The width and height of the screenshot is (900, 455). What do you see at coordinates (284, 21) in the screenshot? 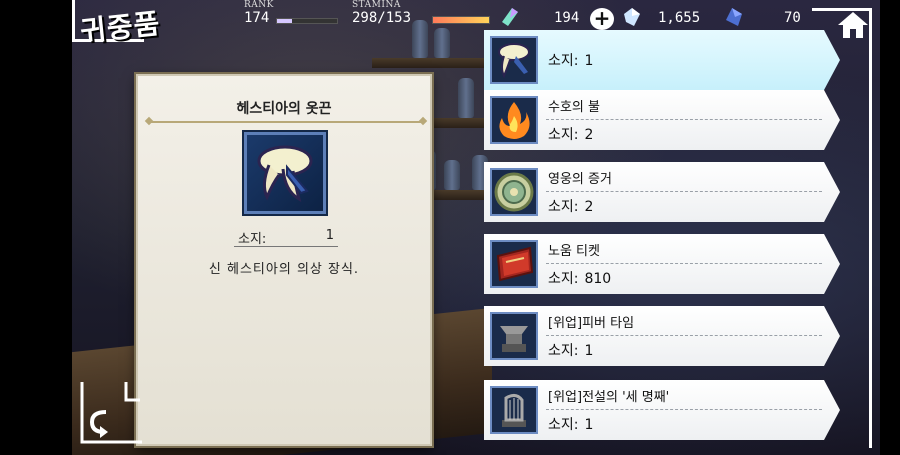
I see `rank-progress-fill` at bounding box center [284, 21].